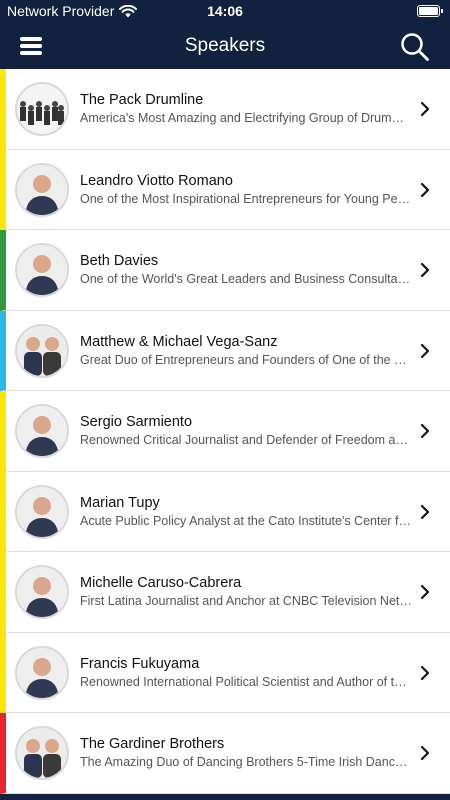 The image size is (450, 800). What do you see at coordinates (119, 261) in the screenshot?
I see `speaker-name: Beth Davies` at bounding box center [119, 261].